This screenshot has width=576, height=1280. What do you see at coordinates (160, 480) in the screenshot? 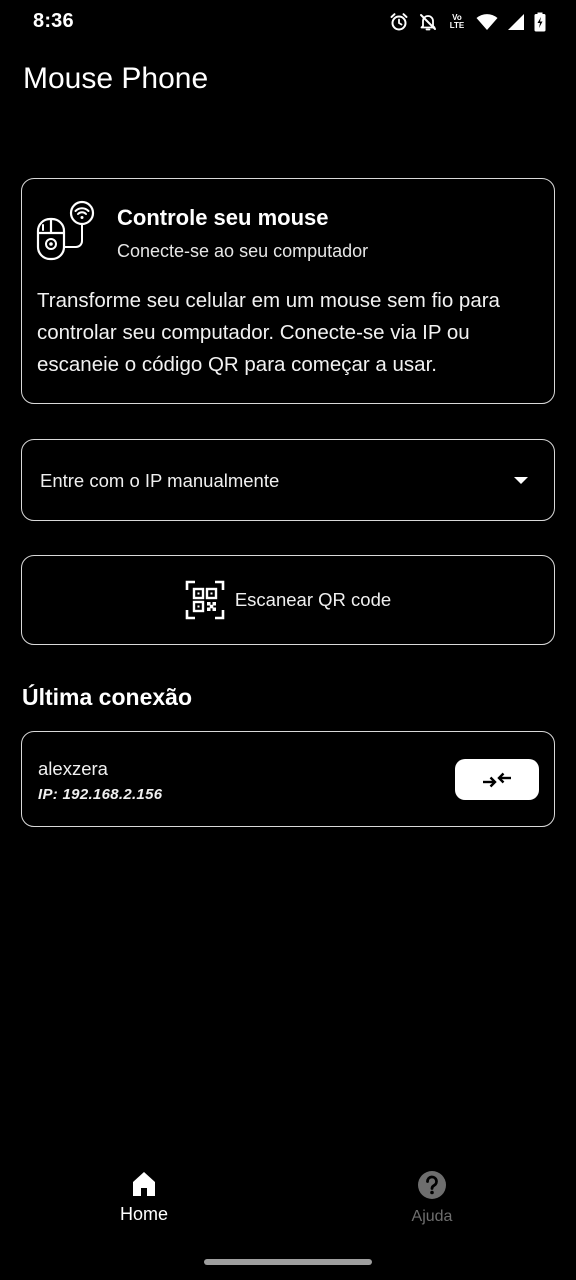
I see `ip-dropdown-label: Entre com o IP manualmente` at bounding box center [160, 480].